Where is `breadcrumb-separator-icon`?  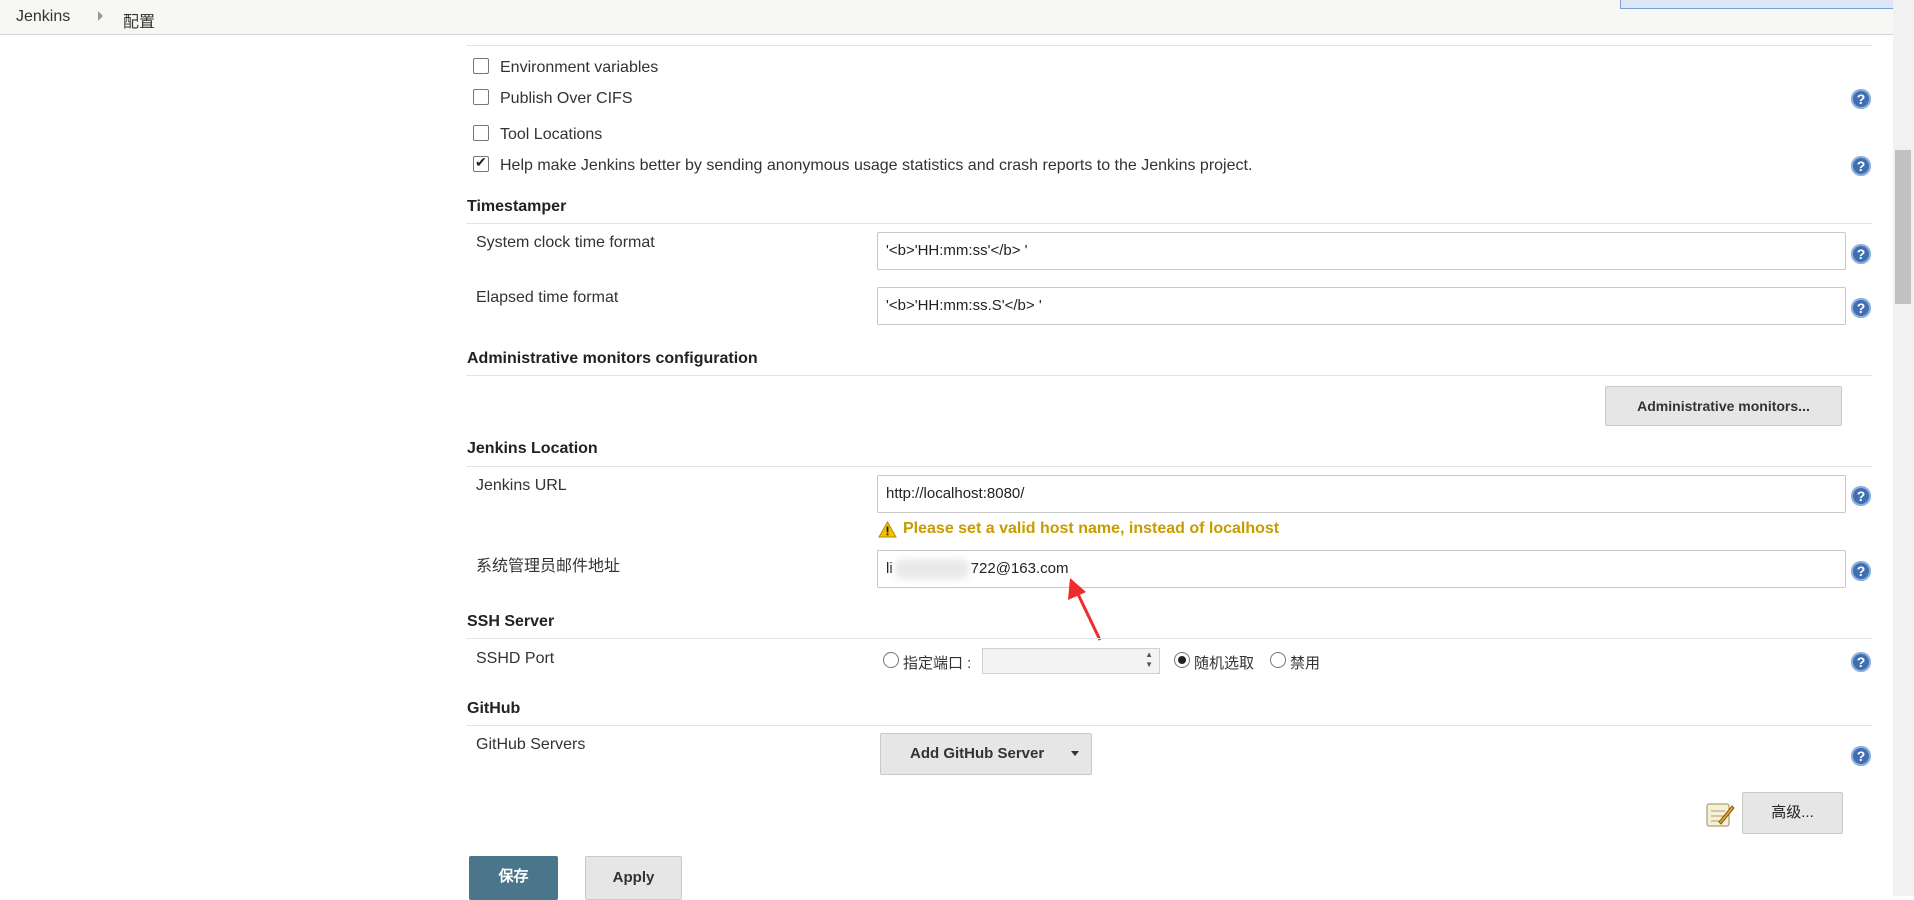 breadcrumb-separator-icon is located at coordinates (100, 16).